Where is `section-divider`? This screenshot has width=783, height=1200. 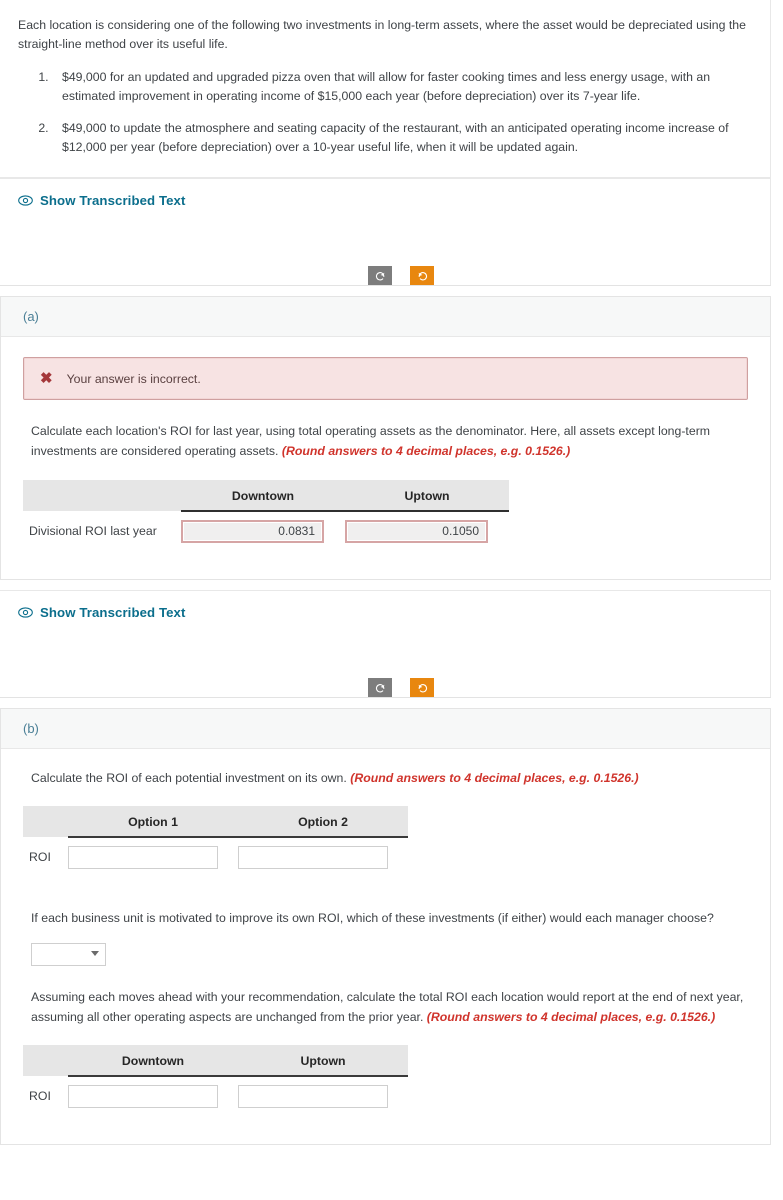 section-divider is located at coordinates (385, 286).